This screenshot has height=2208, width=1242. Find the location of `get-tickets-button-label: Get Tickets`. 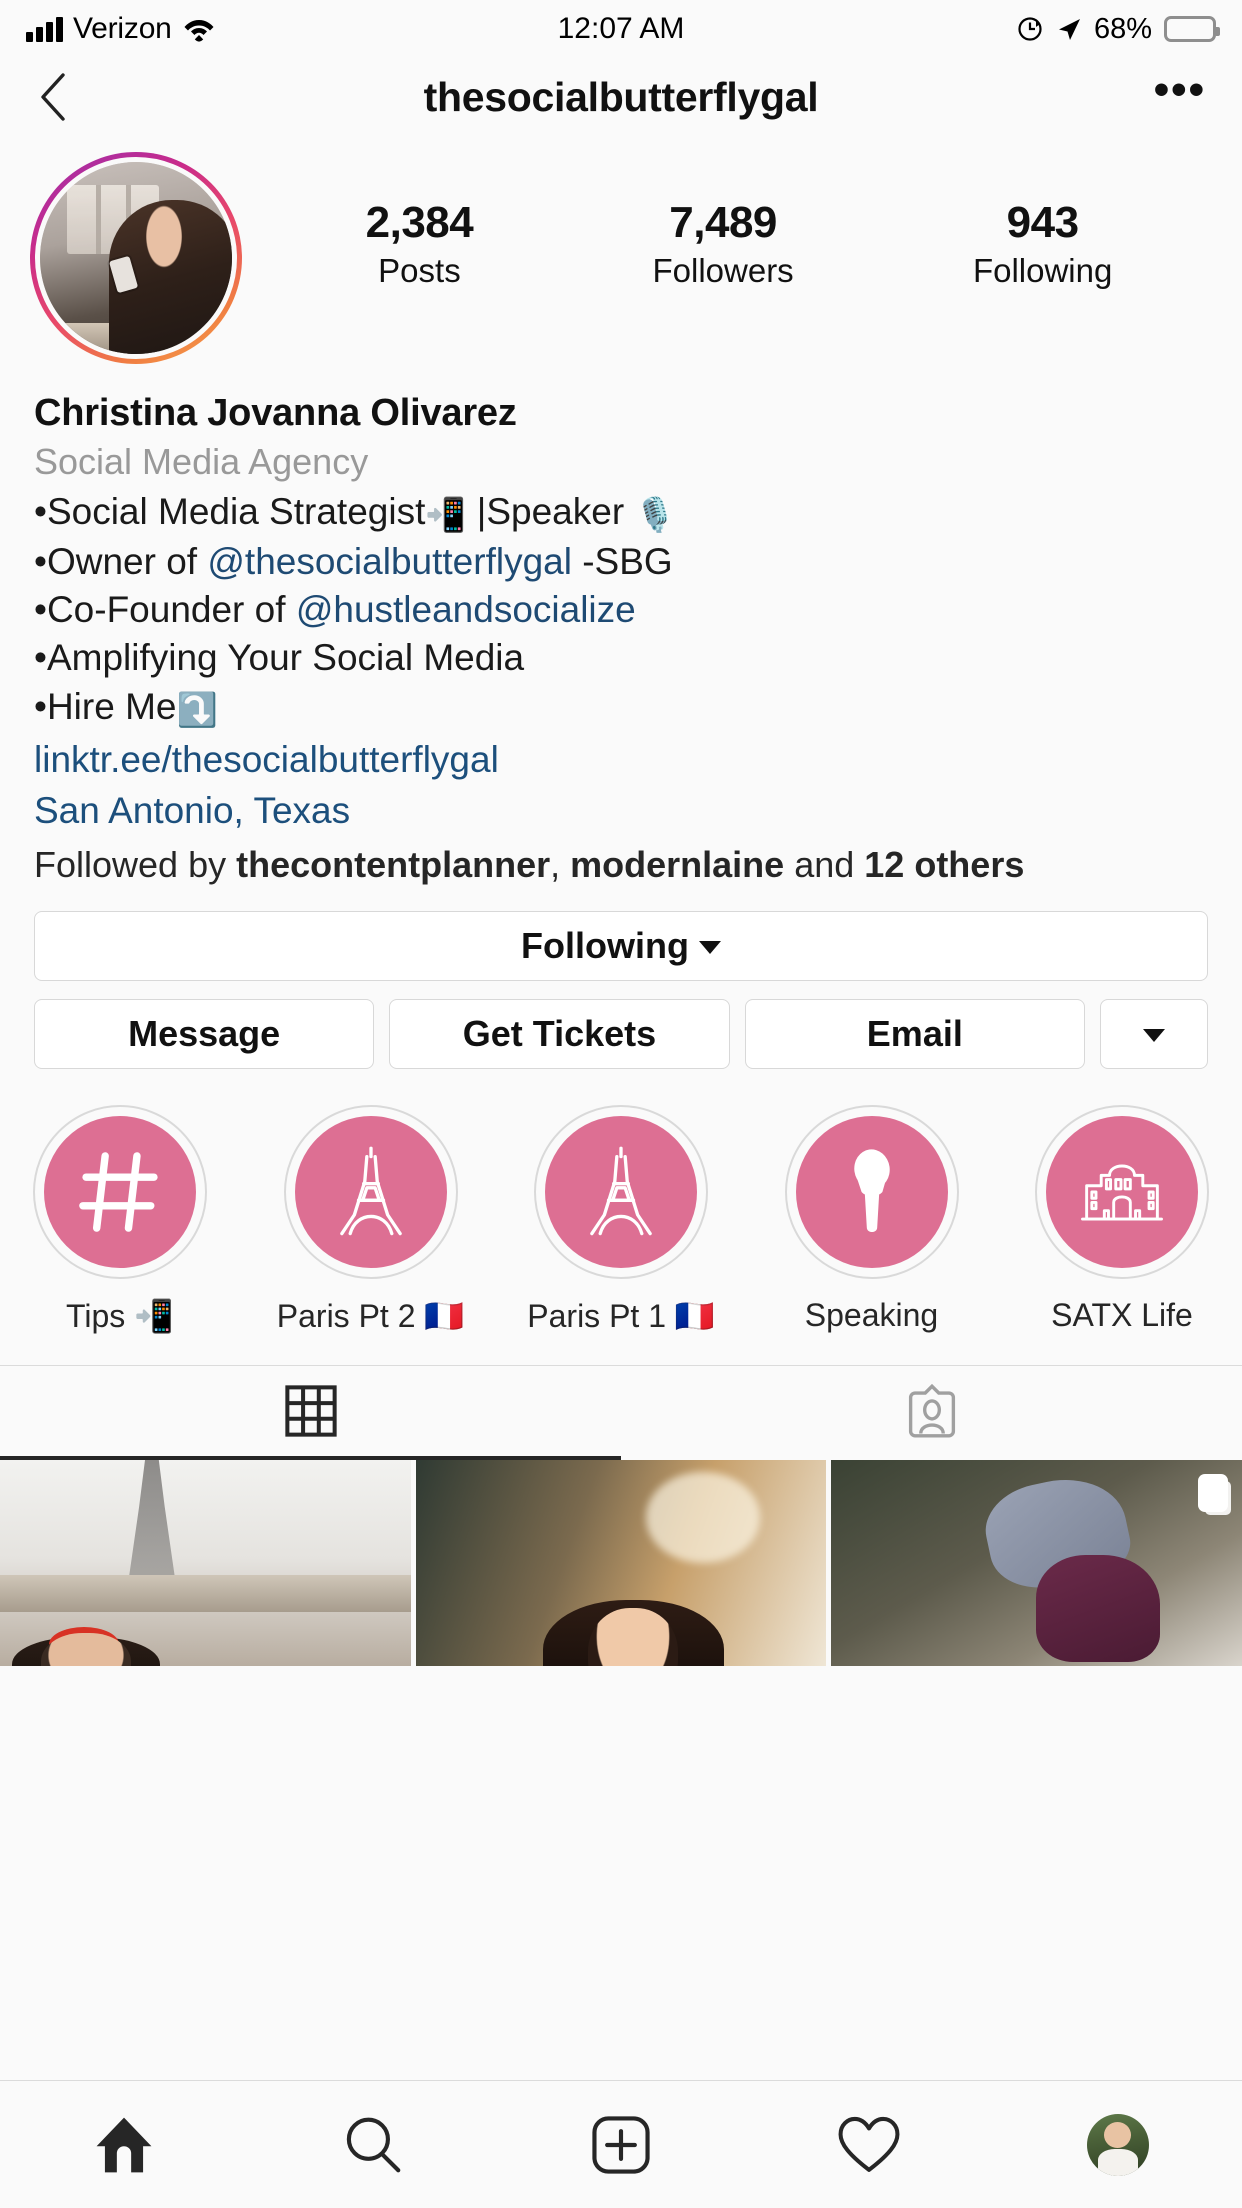

get-tickets-button-label: Get Tickets is located at coordinates (559, 1033).